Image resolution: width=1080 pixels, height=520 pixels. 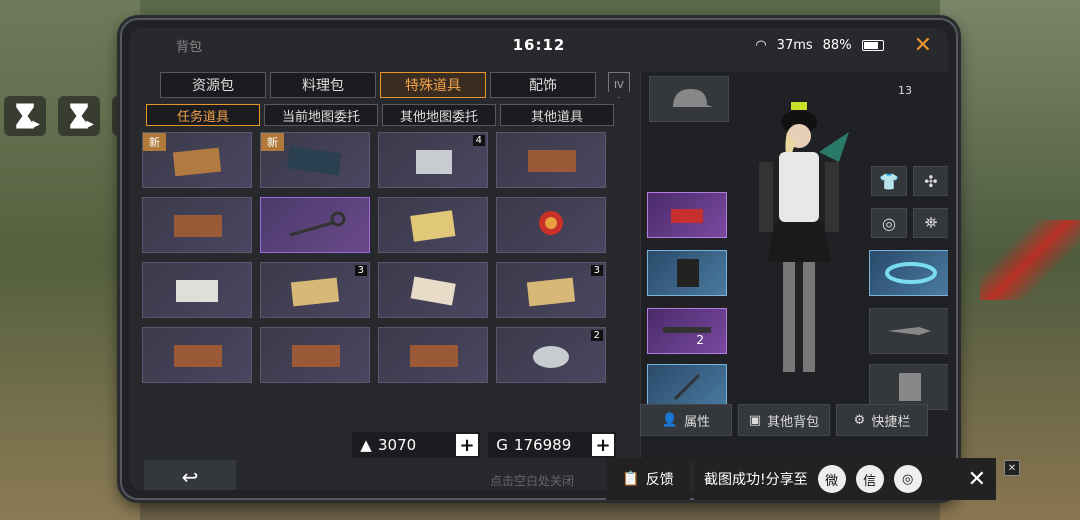 I want to click on person-icon: 👤, so click(x=670, y=420).